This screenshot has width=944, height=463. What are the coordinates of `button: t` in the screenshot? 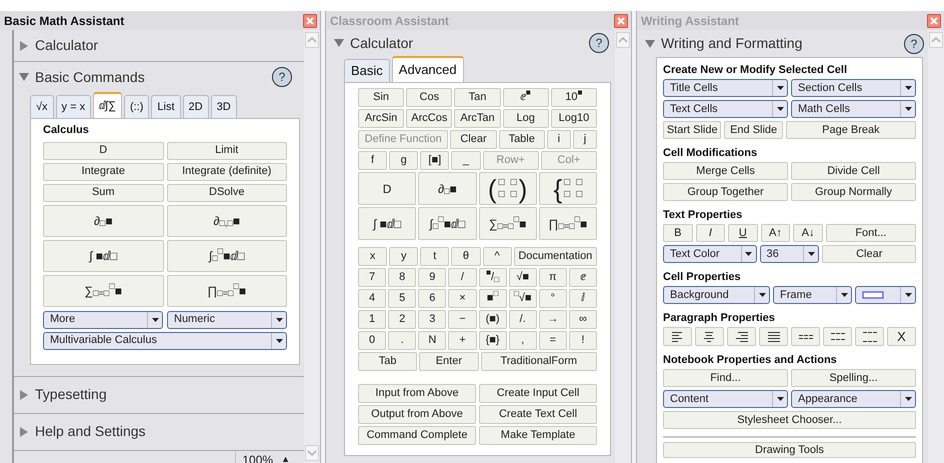 It's located at (435, 256).